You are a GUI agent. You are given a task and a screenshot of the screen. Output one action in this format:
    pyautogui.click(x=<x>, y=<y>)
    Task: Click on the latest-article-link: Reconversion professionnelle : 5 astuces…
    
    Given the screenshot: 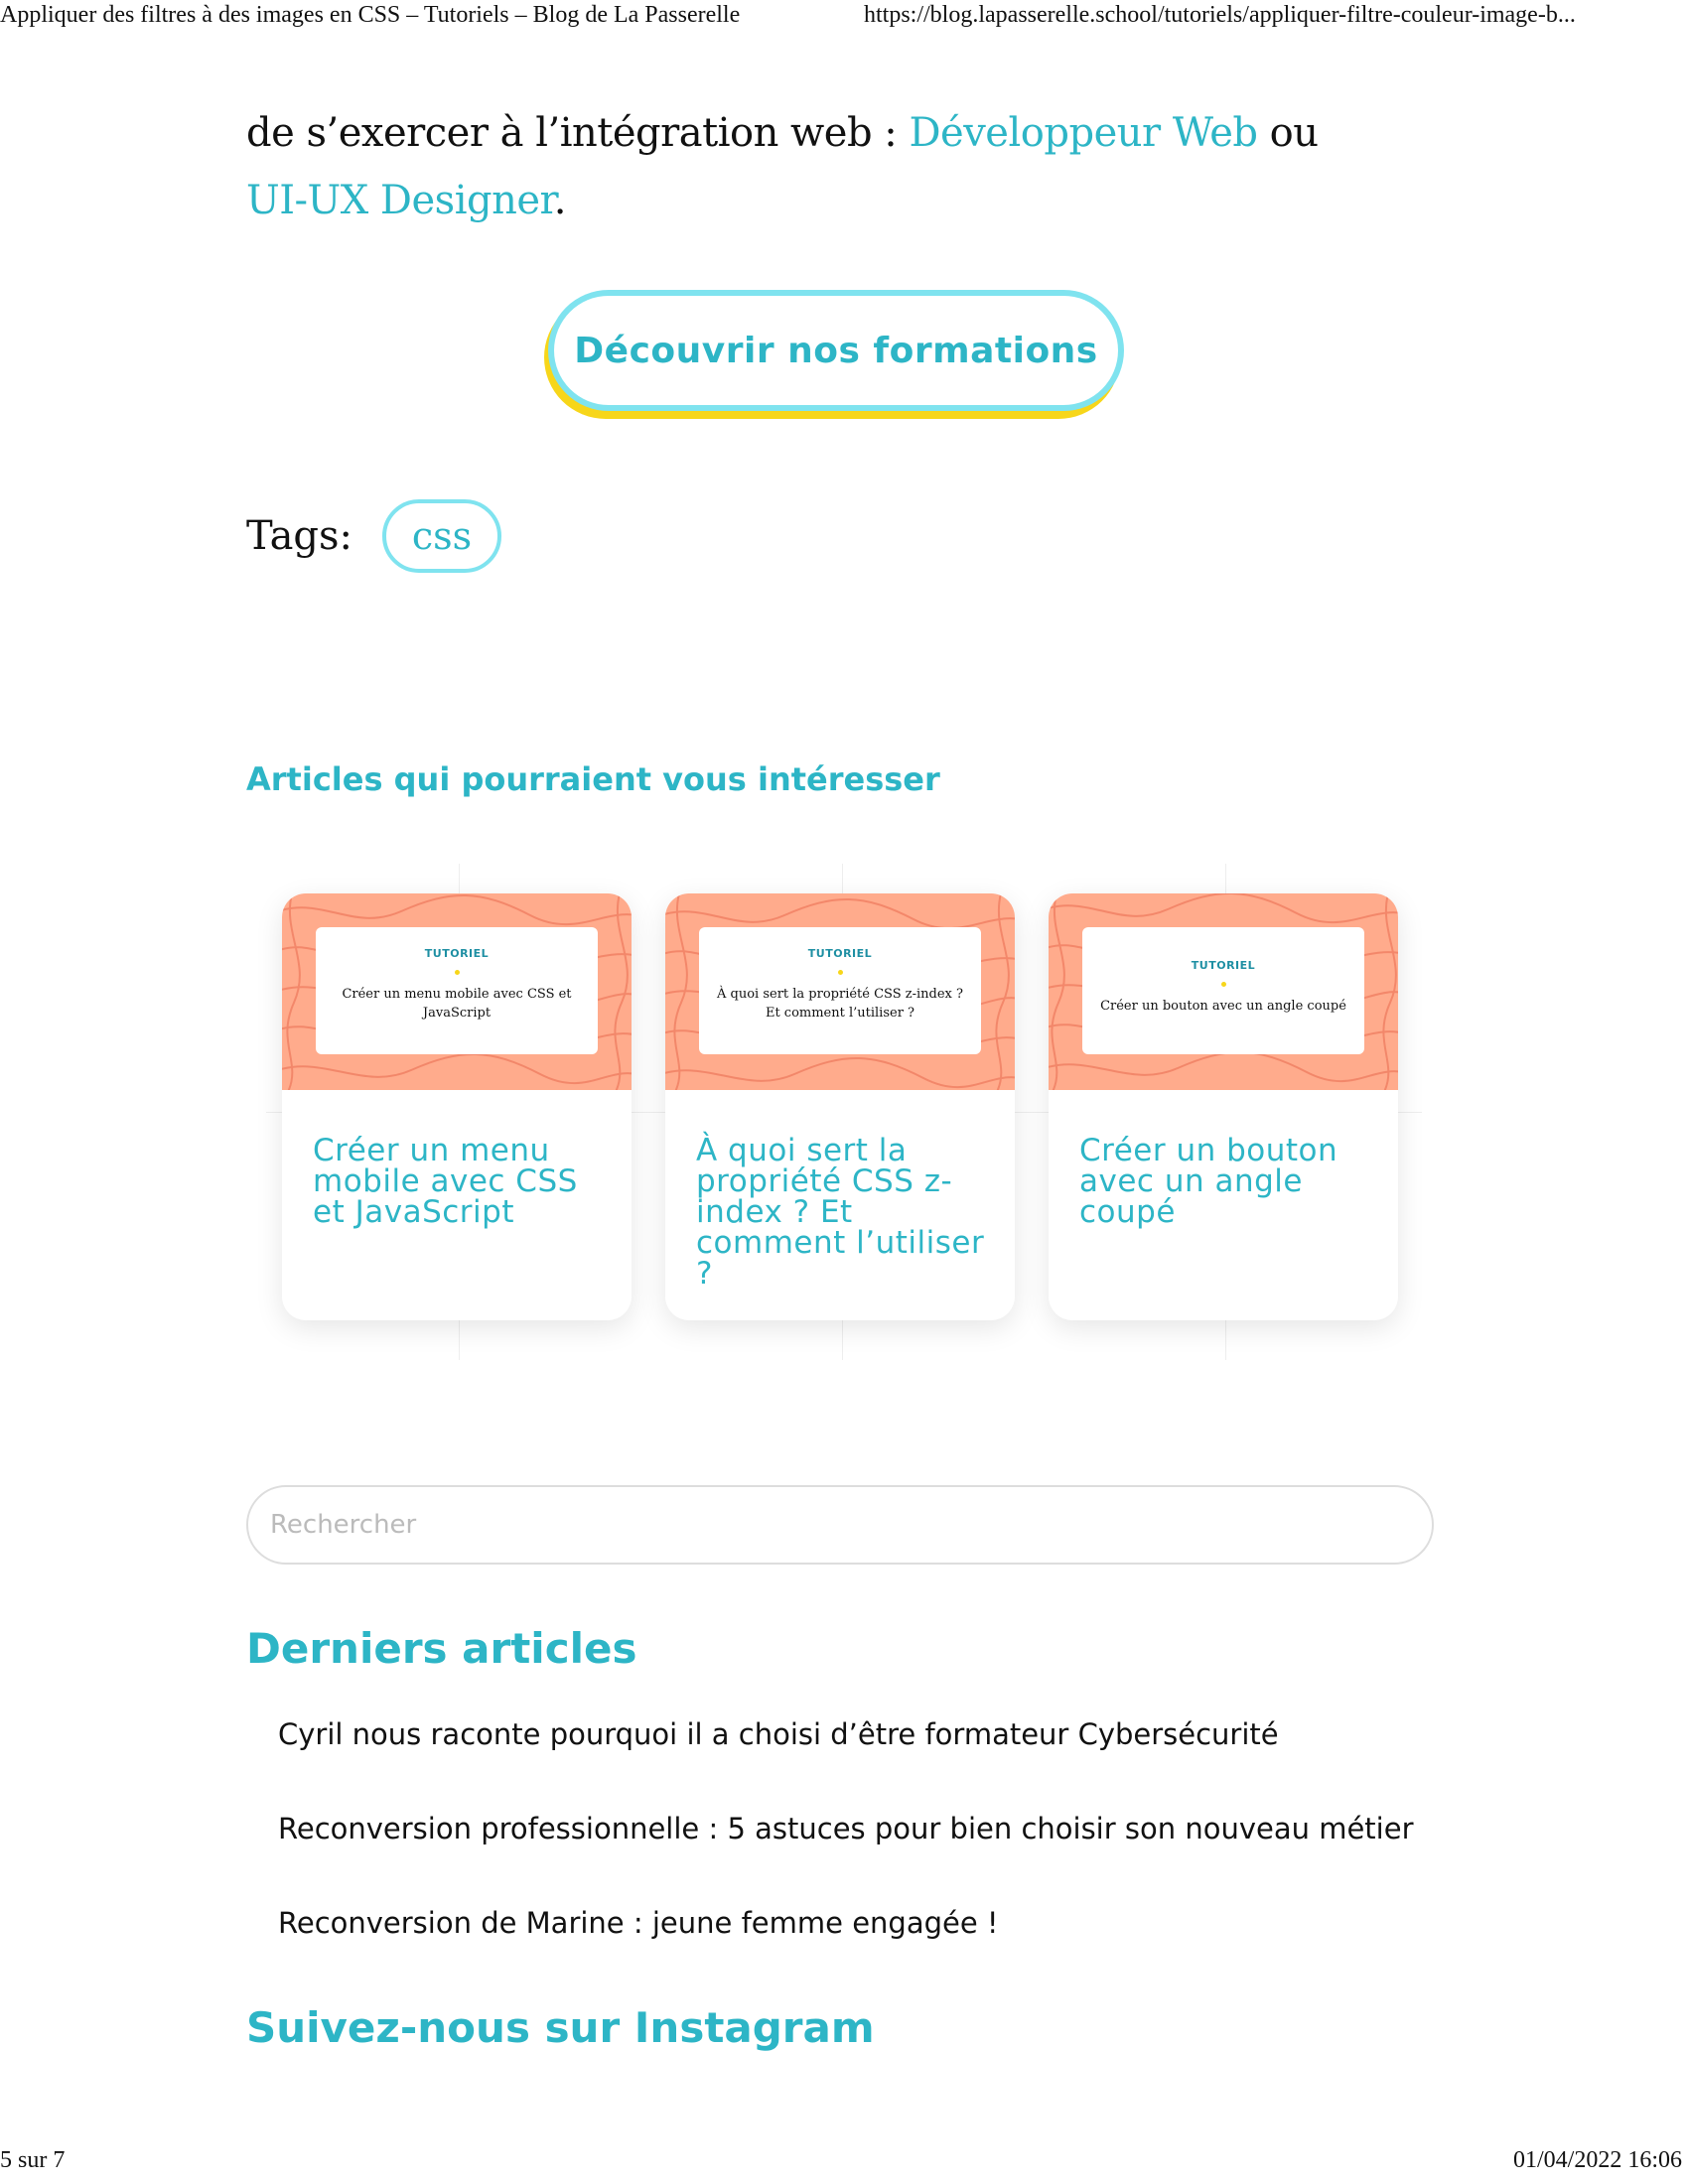 What is the action you would take?
    pyautogui.click(x=846, y=1828)
    